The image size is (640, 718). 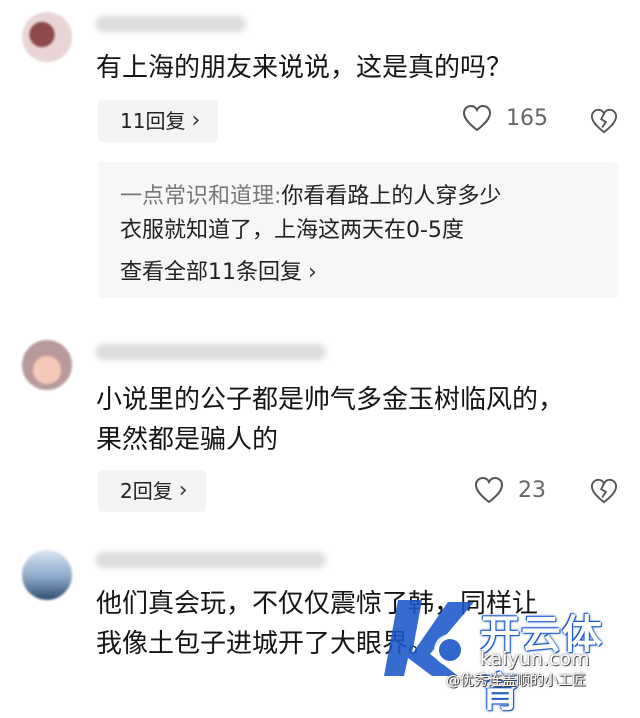 I want to click on replies-button: 11回复 ›, so click(x=158, y=121).